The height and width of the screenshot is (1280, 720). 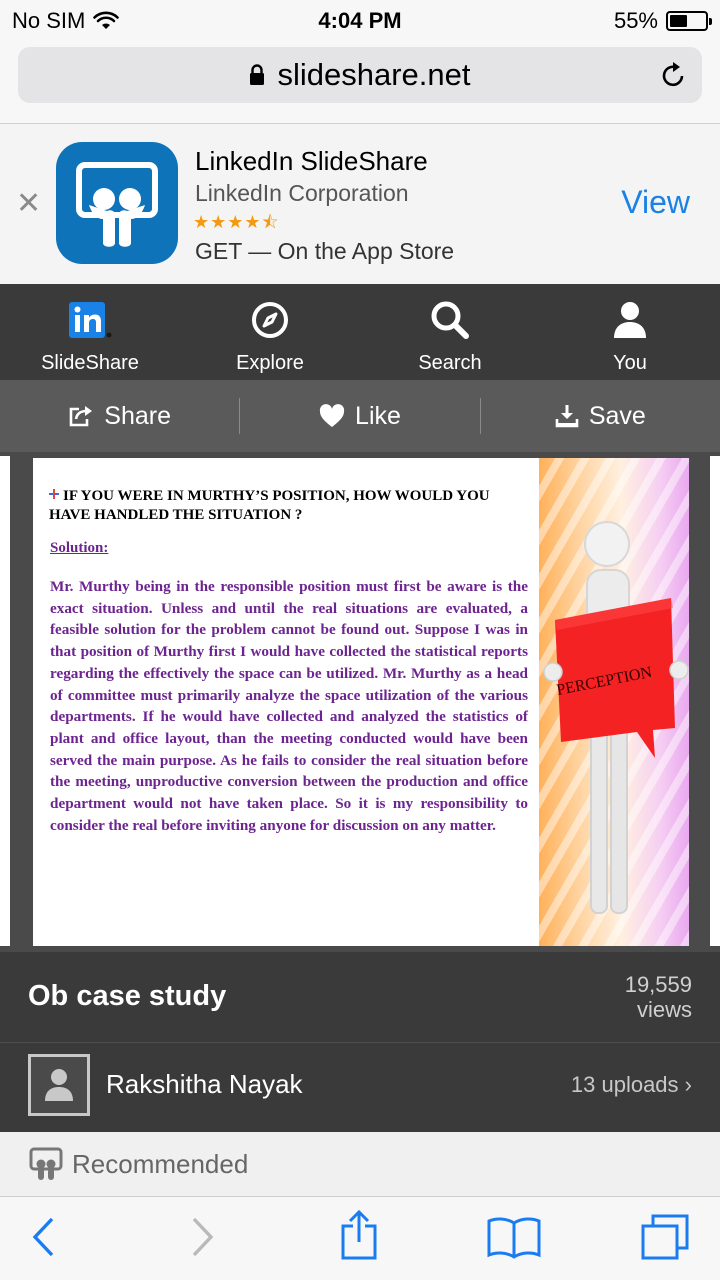 What do you see at coordinates (332, 415) in the screenshot?
I see `heart-icon` at bounding box center [332, 415].